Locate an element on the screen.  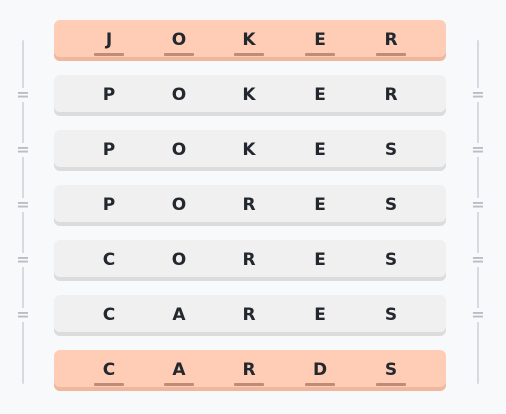
start-word-row: JOKER is located at coordinates (250, 40).